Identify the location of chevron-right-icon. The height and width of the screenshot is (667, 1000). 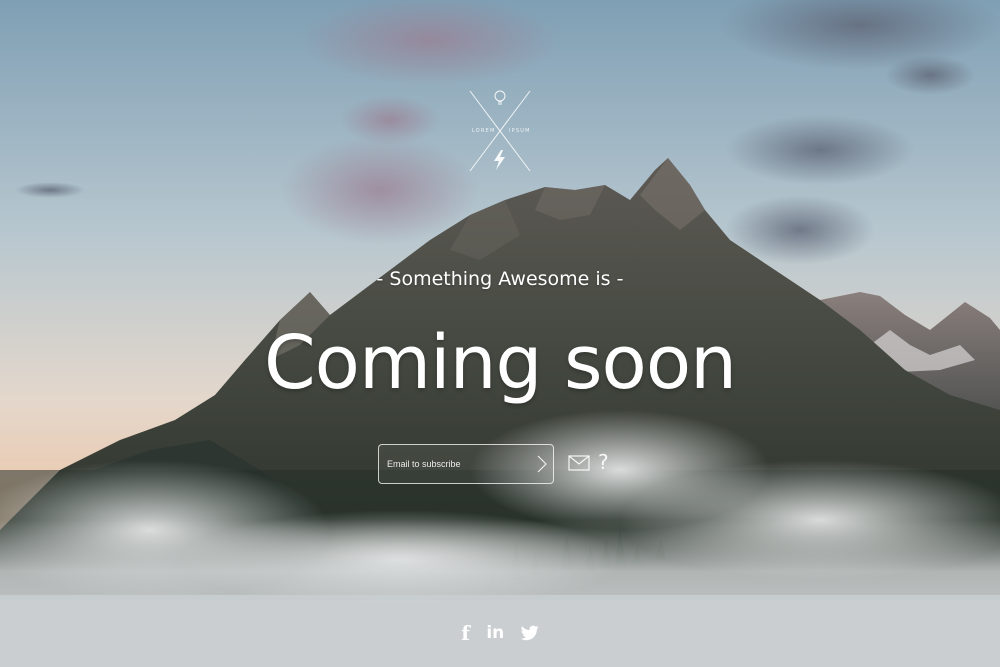
(542, 464).